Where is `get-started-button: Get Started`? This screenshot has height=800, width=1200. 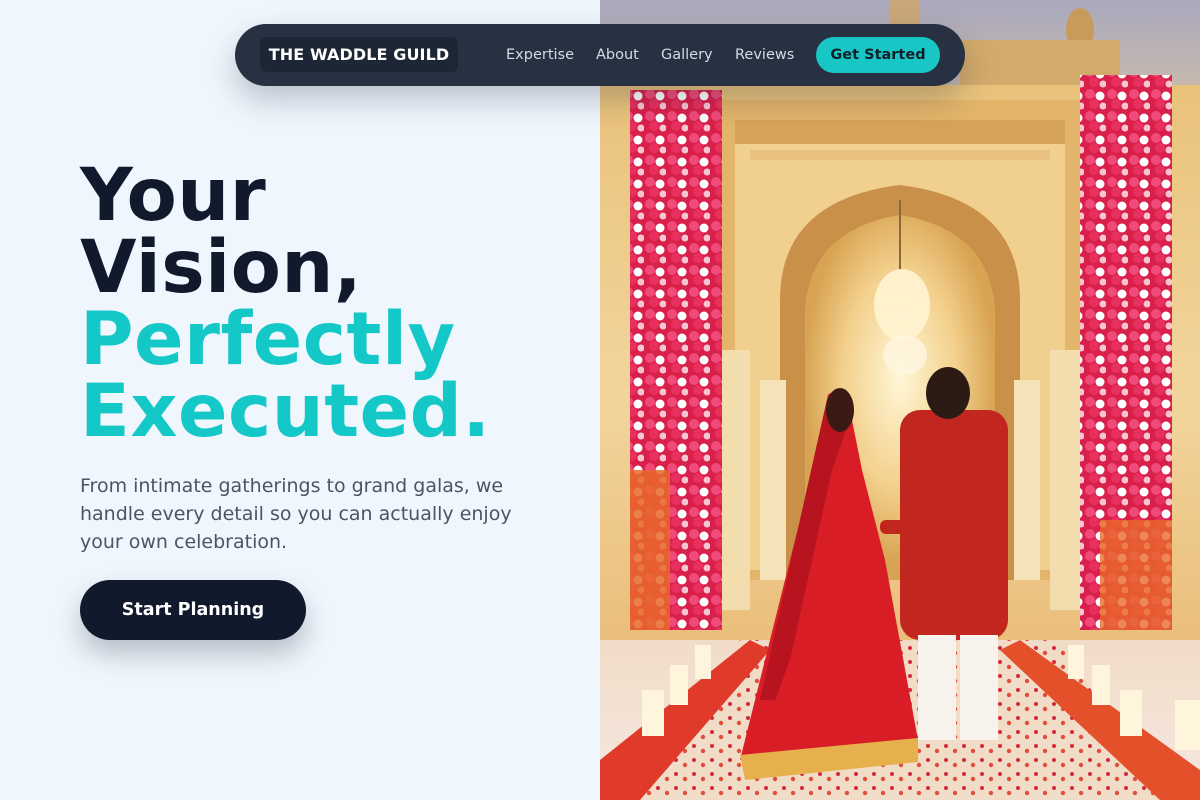
get-started-button: Get Started is located at coordinates (878, 55).